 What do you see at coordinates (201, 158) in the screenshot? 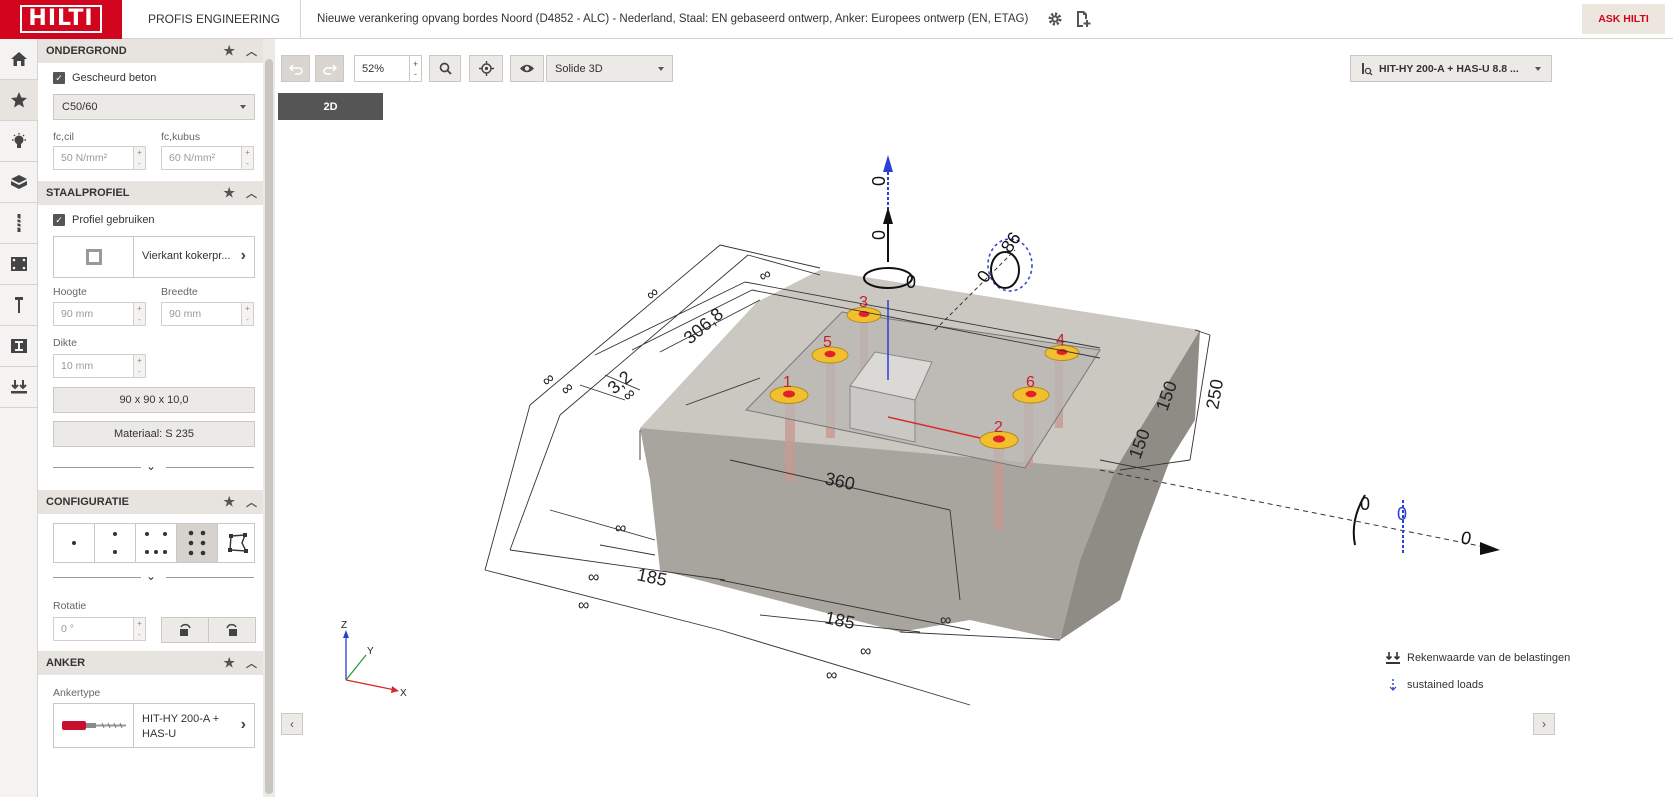
I see `fc-cube-input: 60 N/mm²` at bounding box center [201, 158].